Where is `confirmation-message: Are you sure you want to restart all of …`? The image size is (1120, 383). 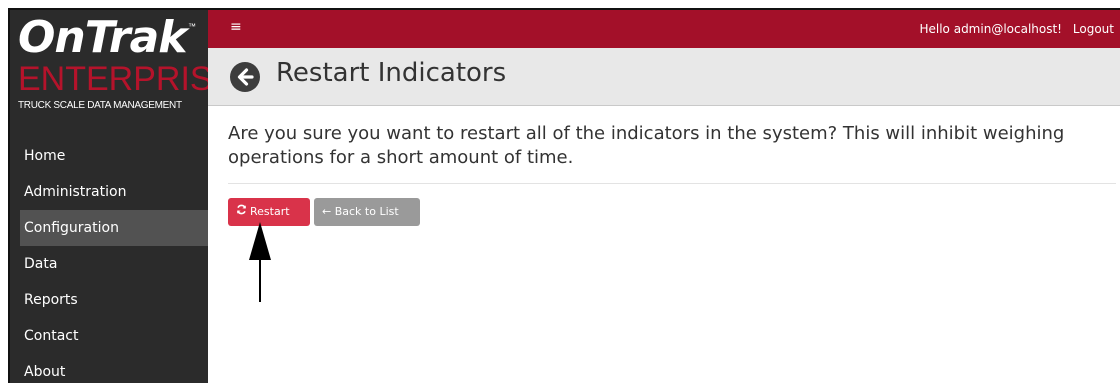 confirmation-message: Are you sure you want to restart all of … is located at coordinates (646, 145).